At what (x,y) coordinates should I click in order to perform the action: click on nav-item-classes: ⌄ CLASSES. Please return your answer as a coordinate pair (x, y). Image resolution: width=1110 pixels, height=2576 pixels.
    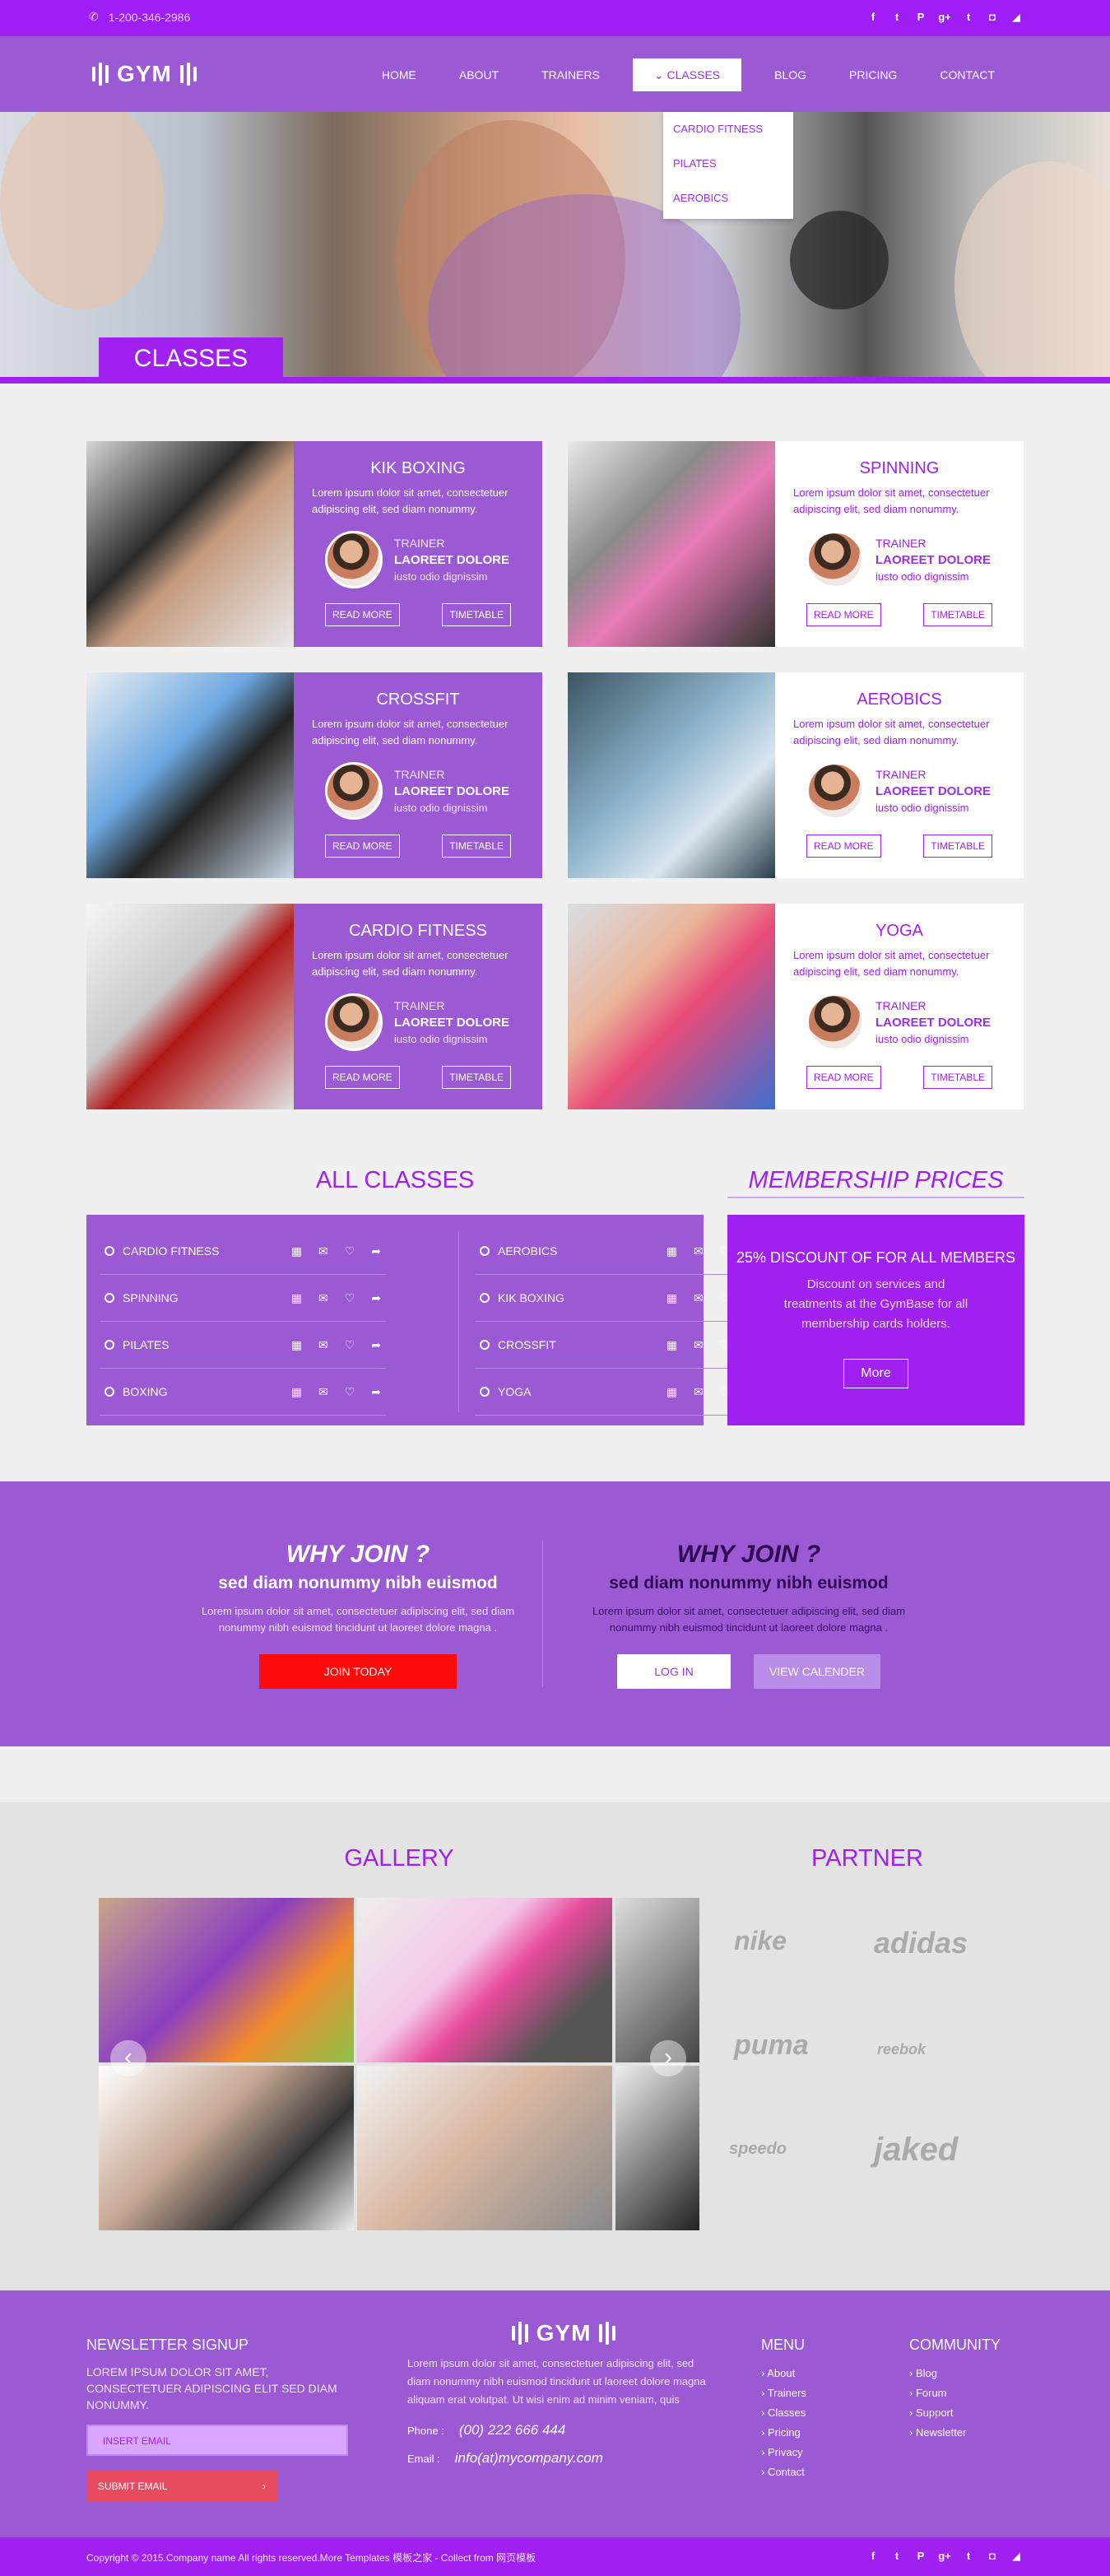
    Looking at the image, I should click on (687, 74).